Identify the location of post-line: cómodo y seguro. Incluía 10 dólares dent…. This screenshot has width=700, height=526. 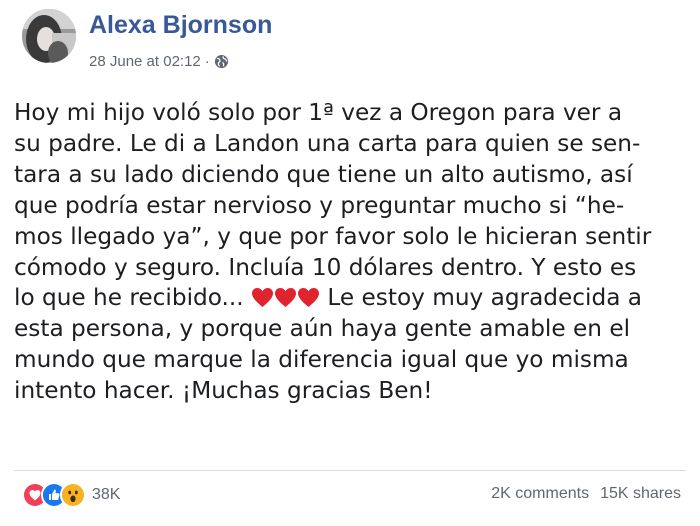
(325, 267).